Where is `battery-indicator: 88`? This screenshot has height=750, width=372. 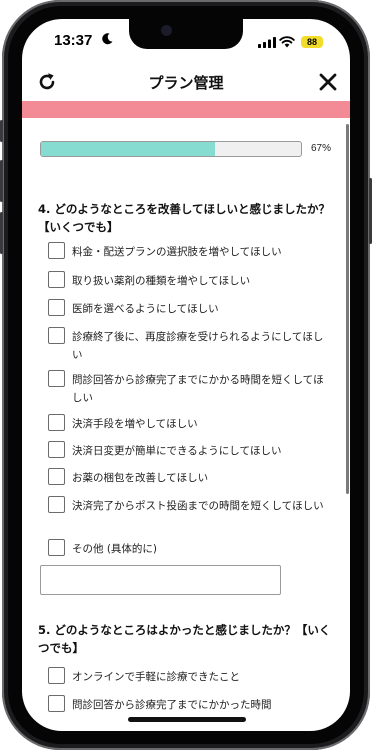 battery-indicator: 88 is located at coordinates (312, 42).